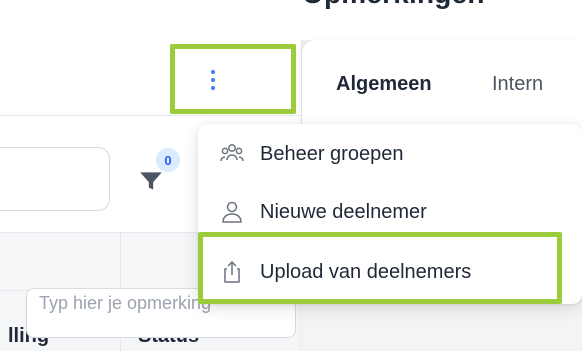 The width and height of the screenshot is (582, 351). Describe the element at coordinates (233, 79) in the screenshot. I see `kebab-highlight-frame` at that location.